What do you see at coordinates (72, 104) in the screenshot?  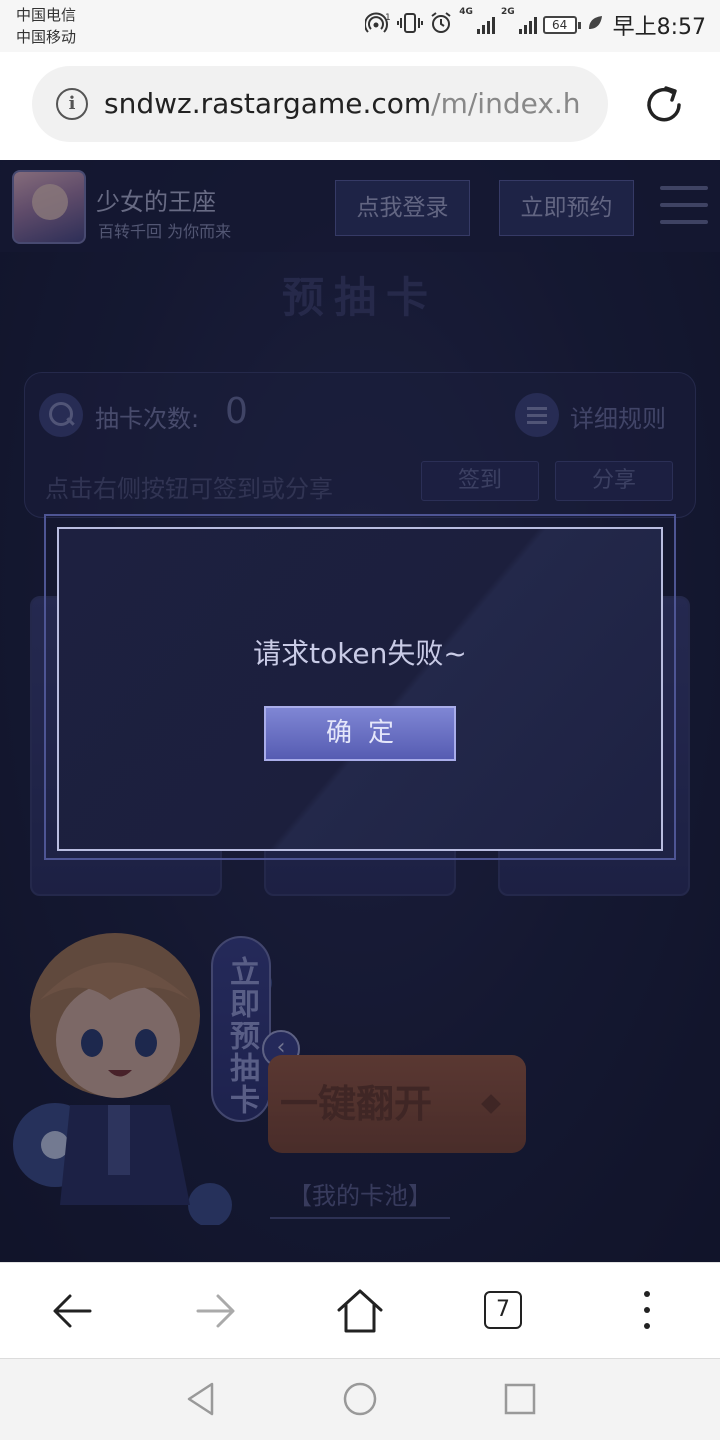 I see `info-icon: i` at bounding box center [72, 104].